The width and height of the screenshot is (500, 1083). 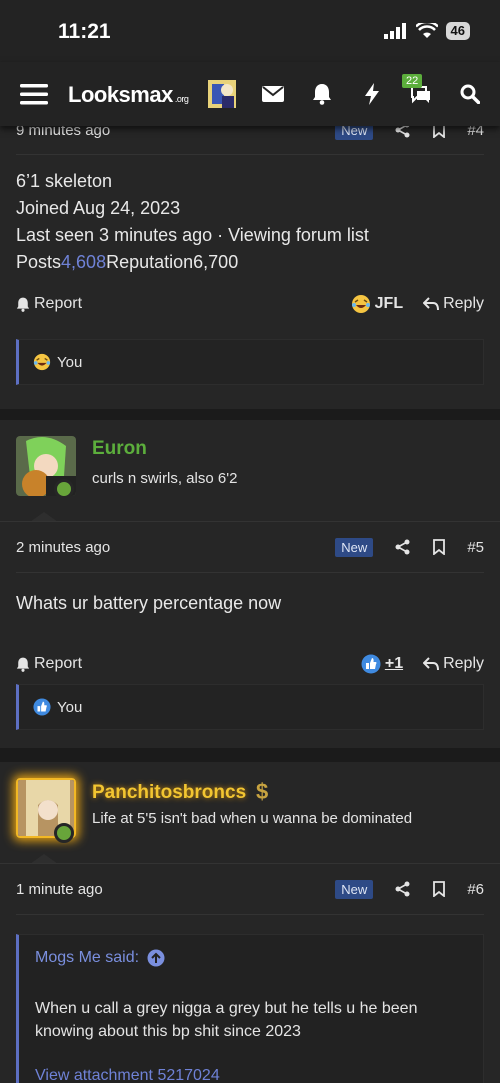 I want to click on arrow-up-icon, so click(x=156, y=958).